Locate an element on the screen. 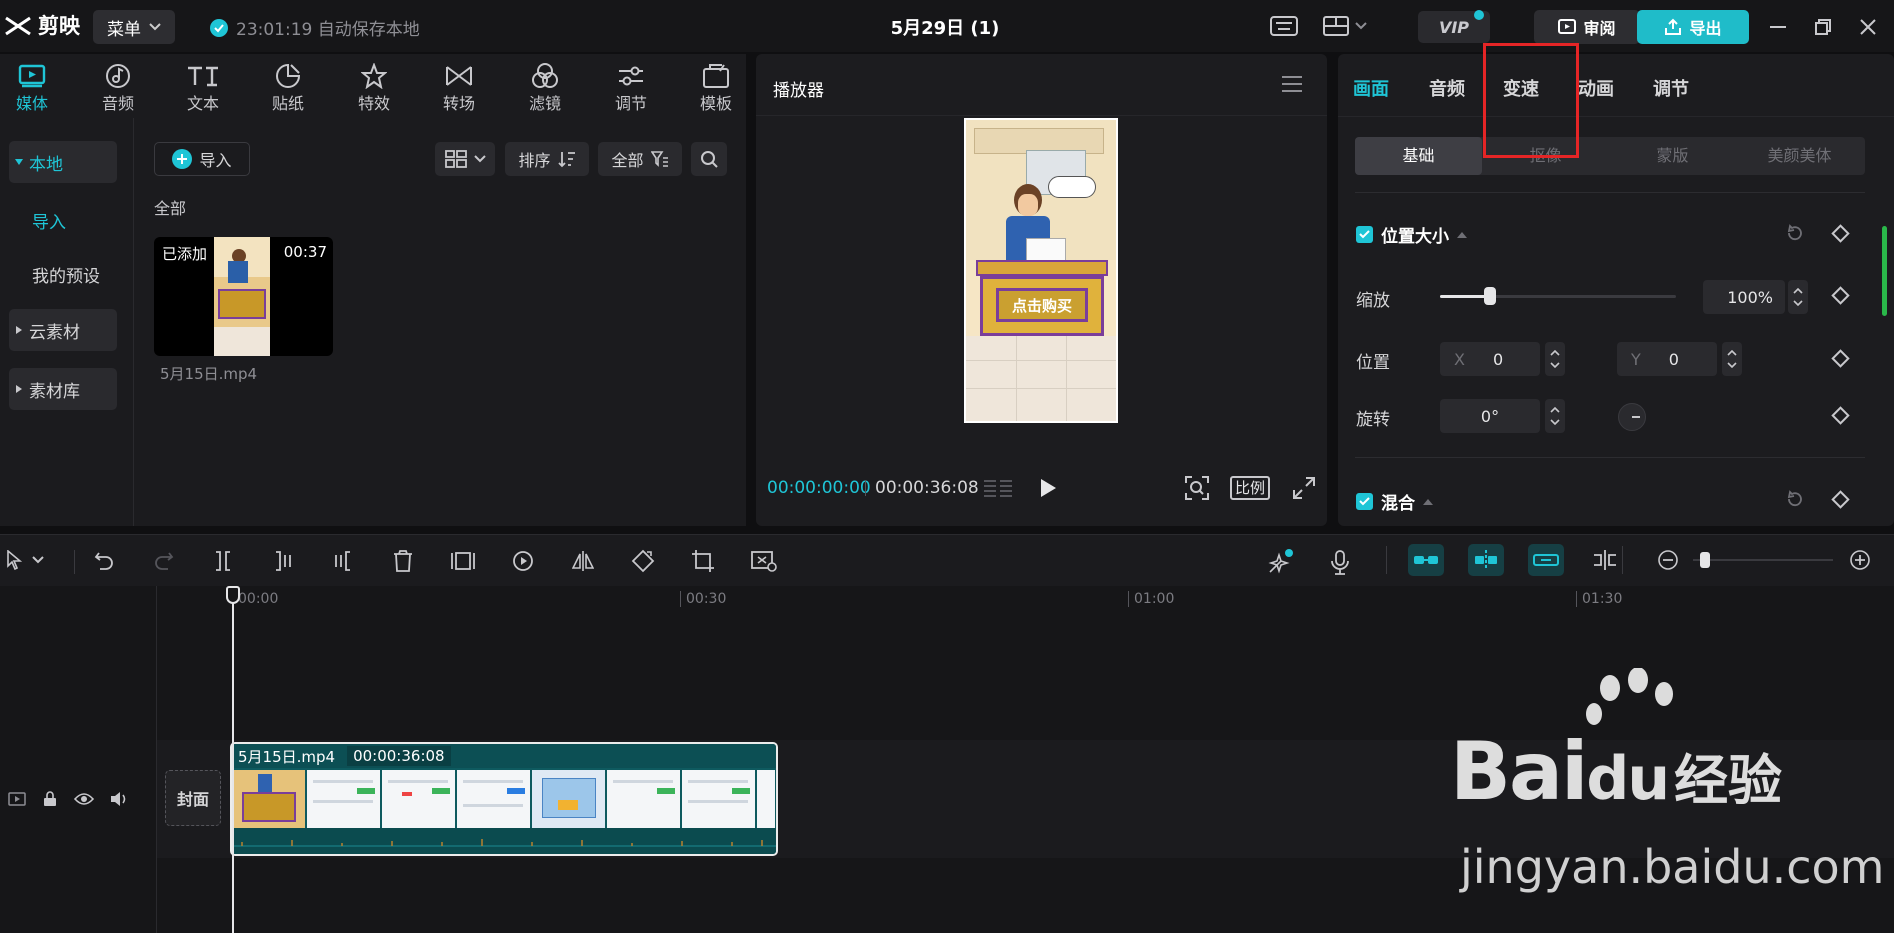  split-right-icon is located at coordinates (343, 561).